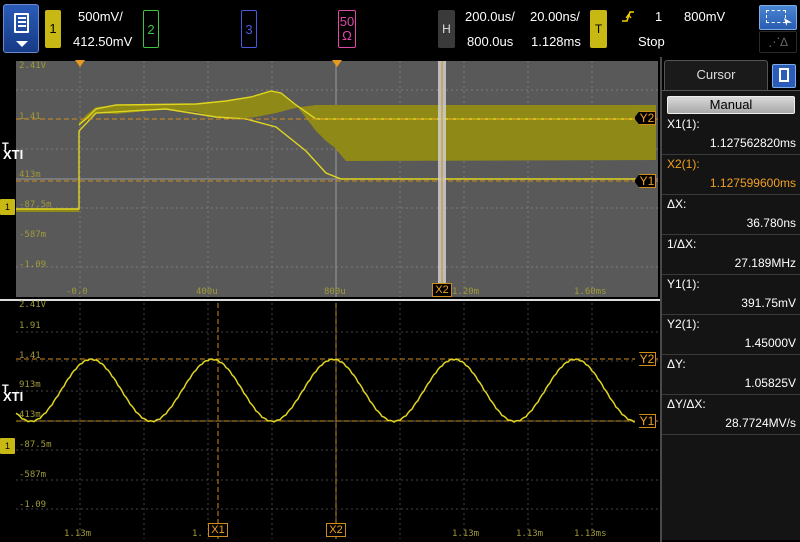 This screenshot has width=800, height=542. I want to click on time-label: 800u, so click(335, 292).